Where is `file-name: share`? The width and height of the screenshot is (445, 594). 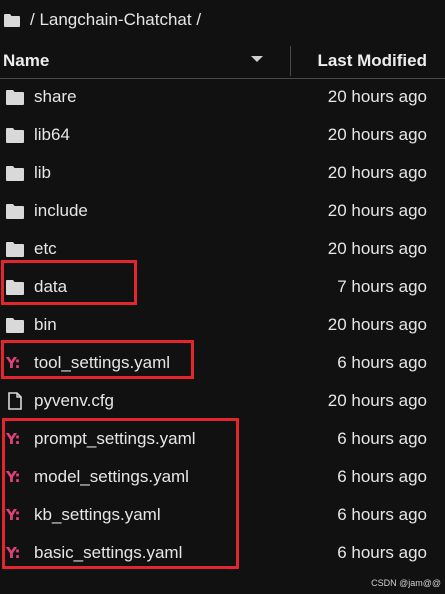
file-name: share is located at coordinates (55, 96).